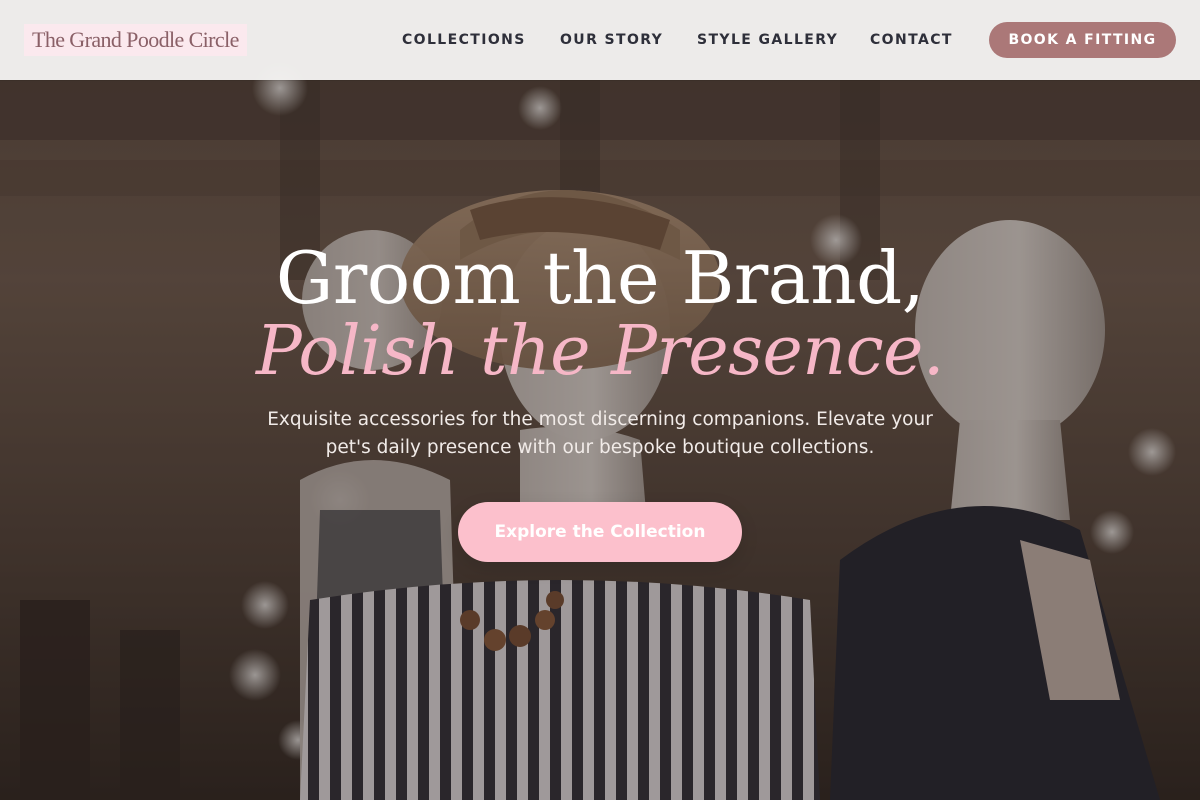  Describe the element at coordinates (464, 40) in the screenshot. I see `nav-link-collections: COLLECTIONS` at that location.